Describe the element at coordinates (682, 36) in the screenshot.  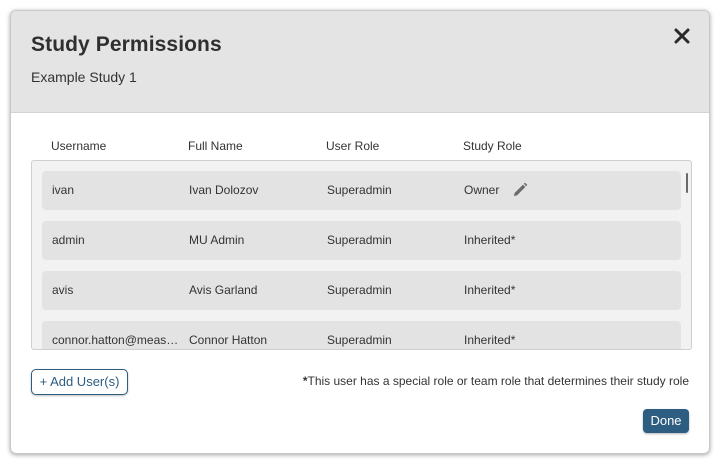
I see `close-icon` at that location.